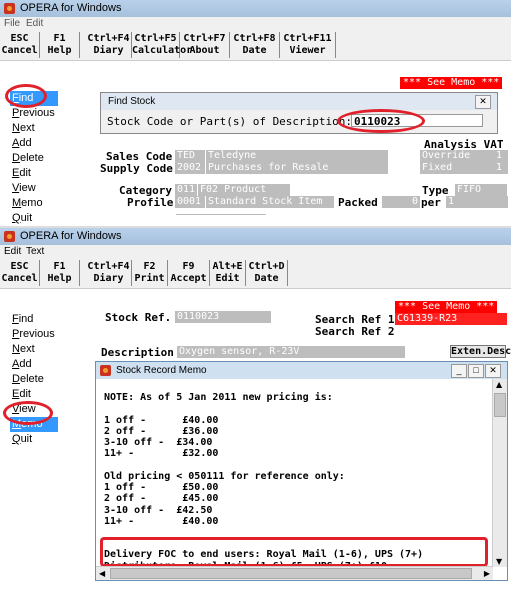 This screenshot has height=594, width=511. What do you see at coordinates (221, 214) in the screenshot?
I see `divider-line` at bounding box center [221, 214].